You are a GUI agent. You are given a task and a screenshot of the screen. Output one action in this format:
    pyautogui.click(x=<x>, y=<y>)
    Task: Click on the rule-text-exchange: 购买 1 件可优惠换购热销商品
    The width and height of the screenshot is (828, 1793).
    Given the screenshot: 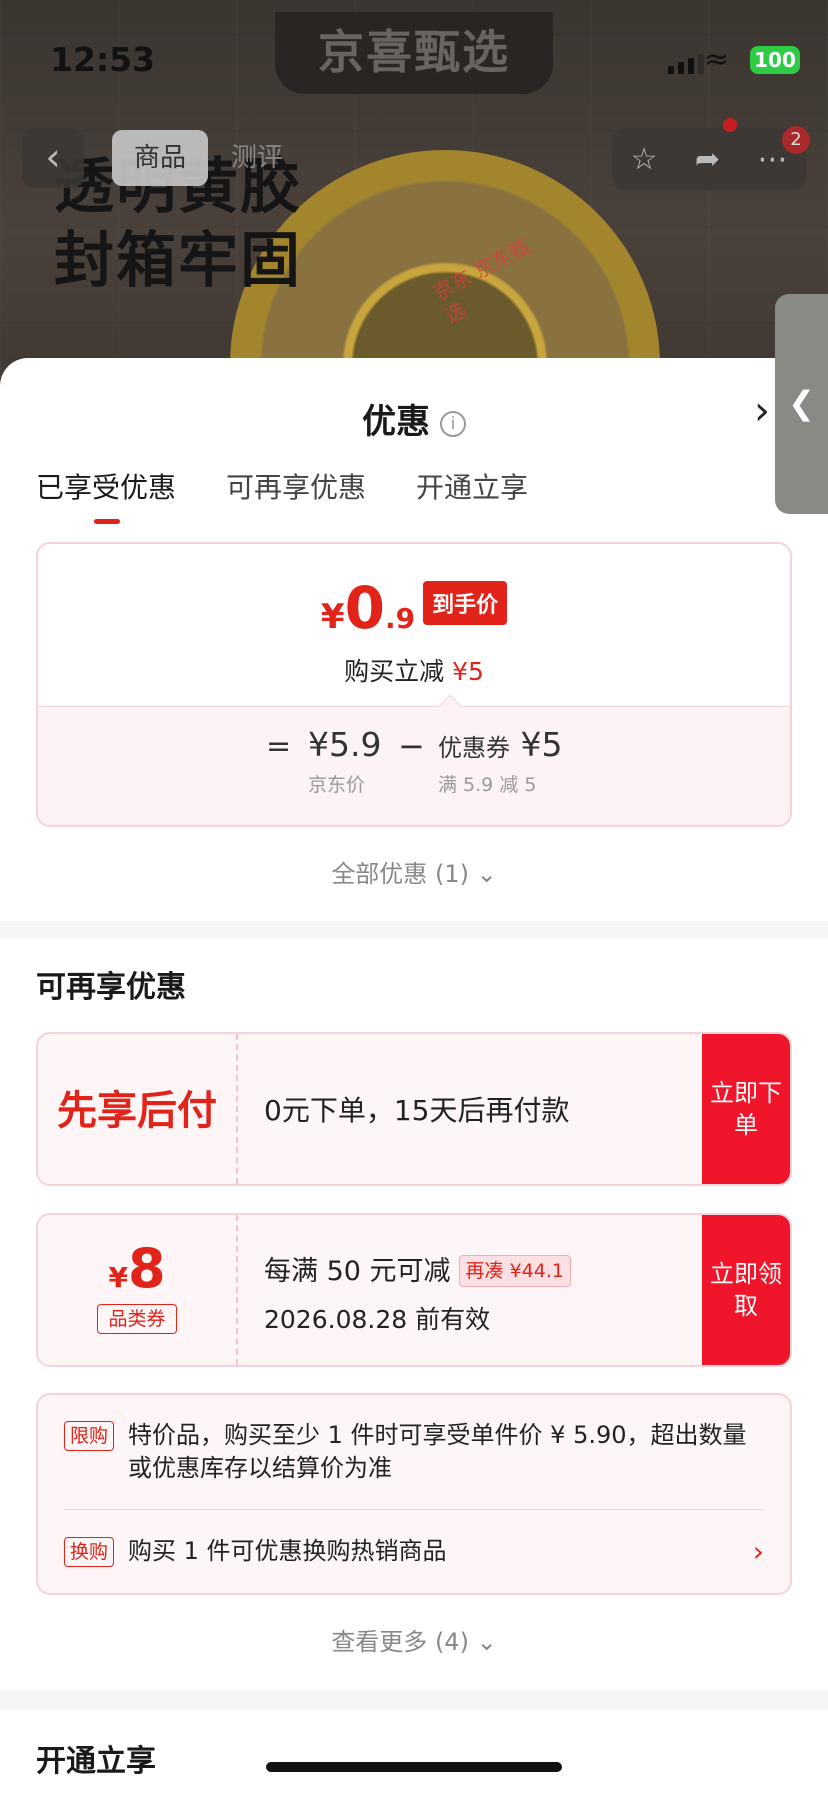 What is the action you would take?
    pyautogui.click(x=287, y=1551)
    